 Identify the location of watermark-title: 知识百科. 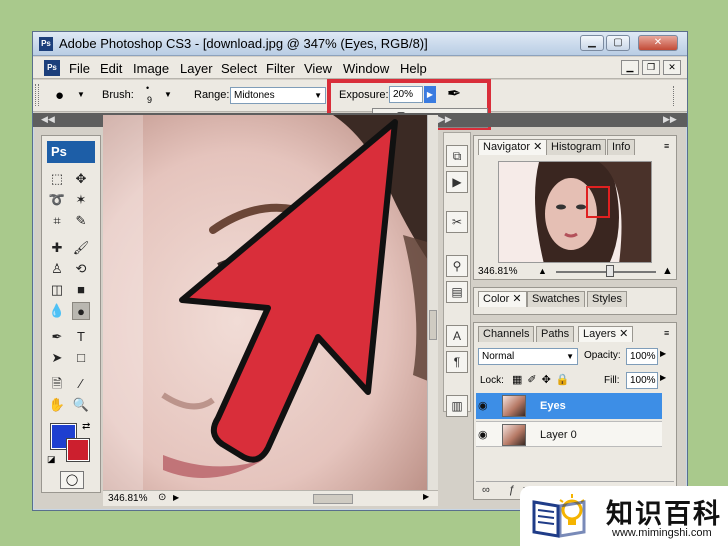
(664, 514).